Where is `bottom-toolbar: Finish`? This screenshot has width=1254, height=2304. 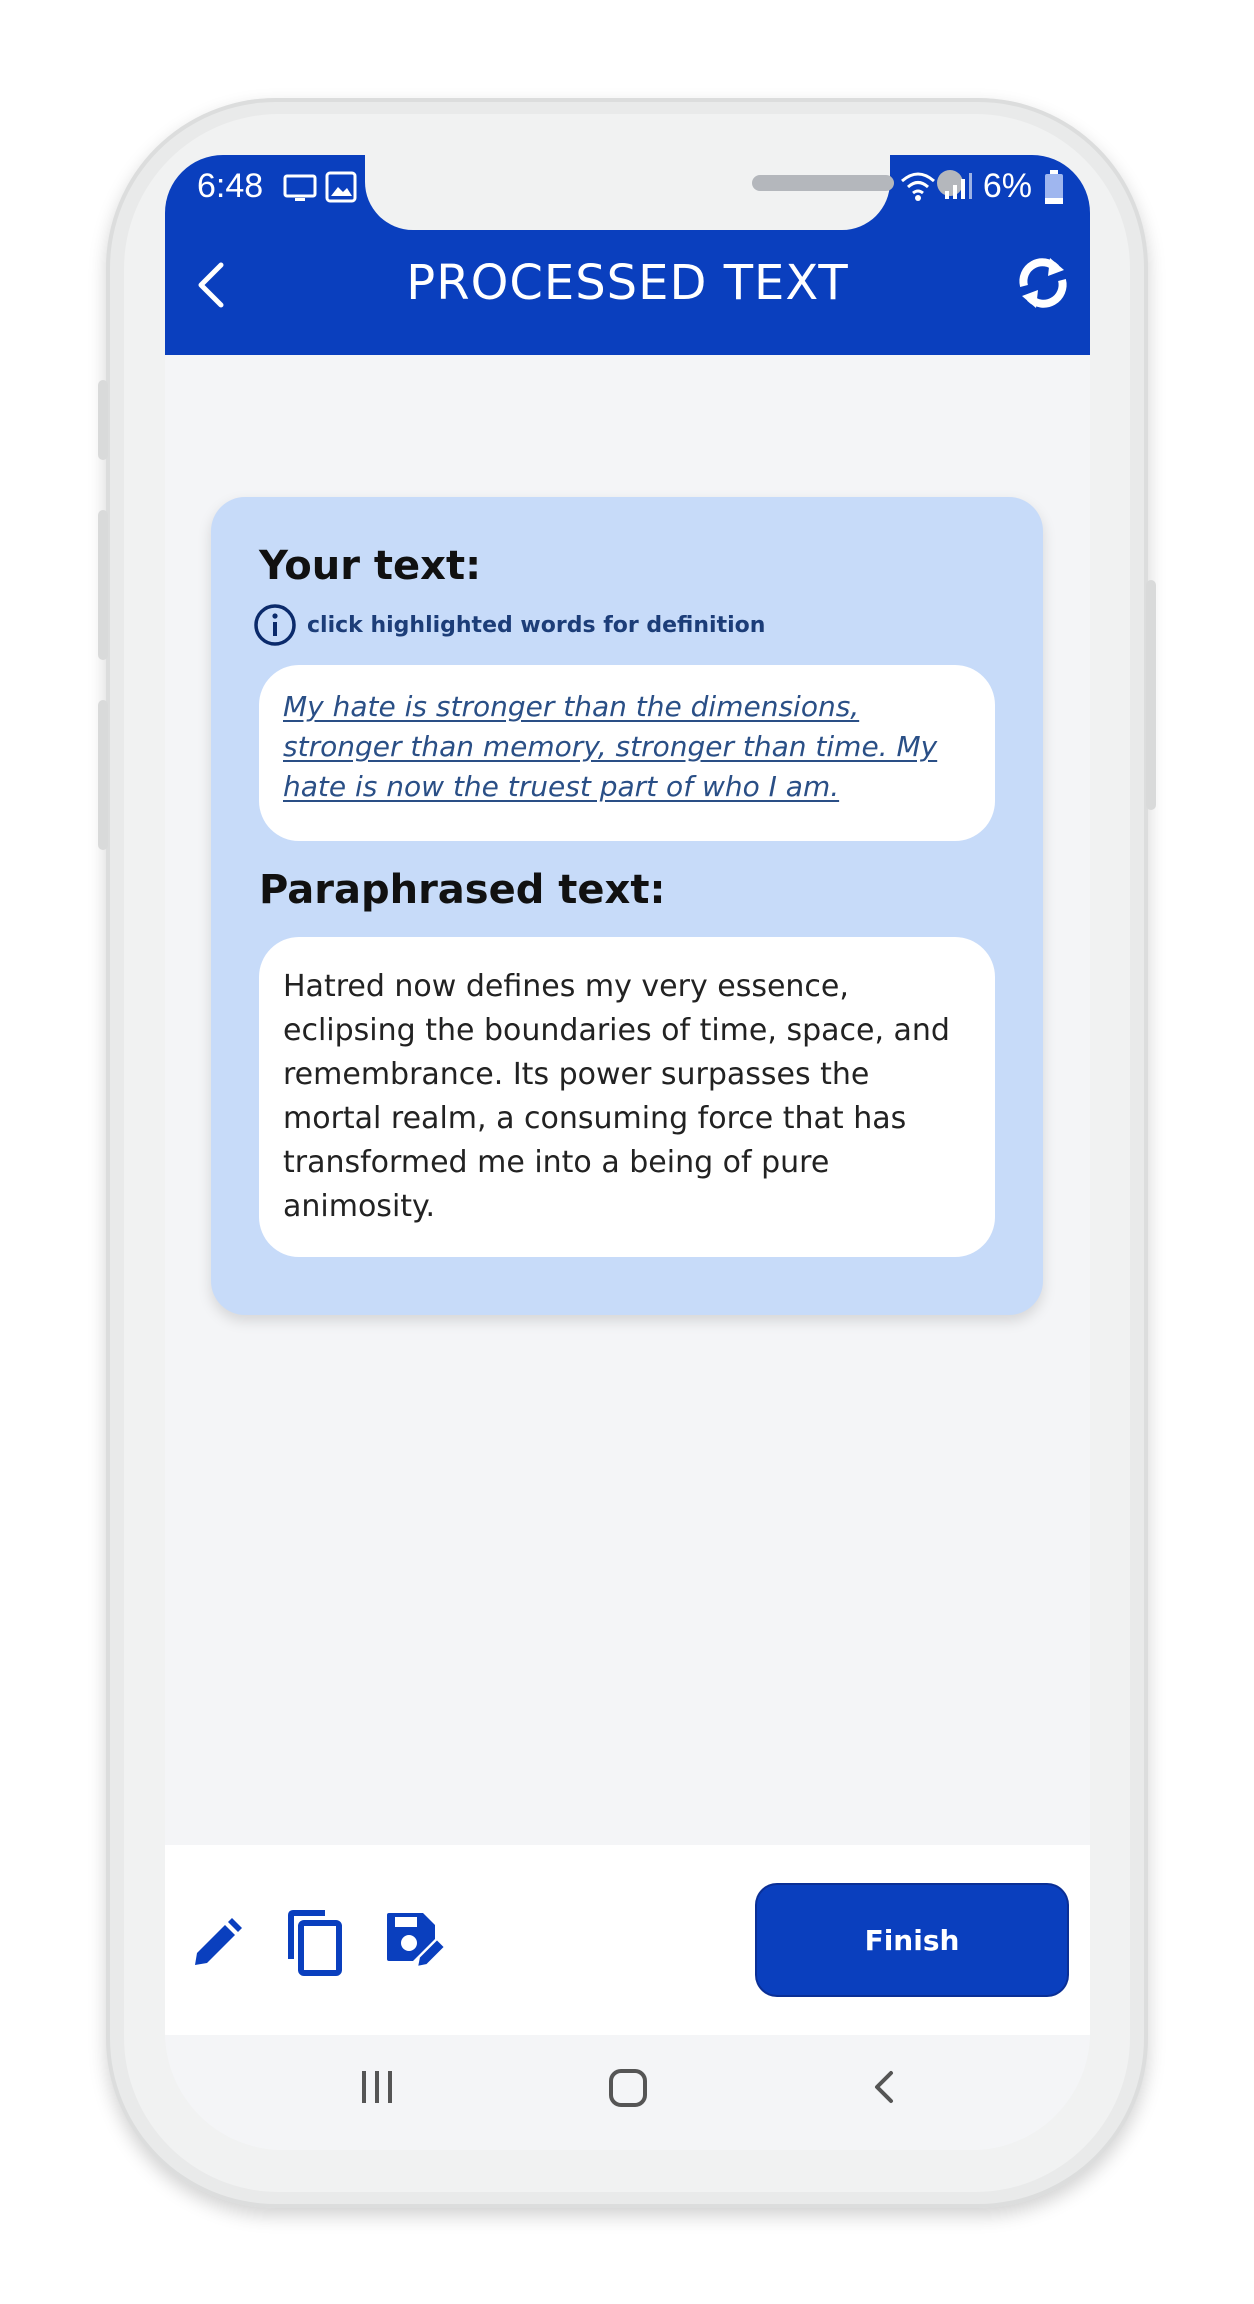
bottom-toolbar: Finish is located at coordinates (627, 1940).